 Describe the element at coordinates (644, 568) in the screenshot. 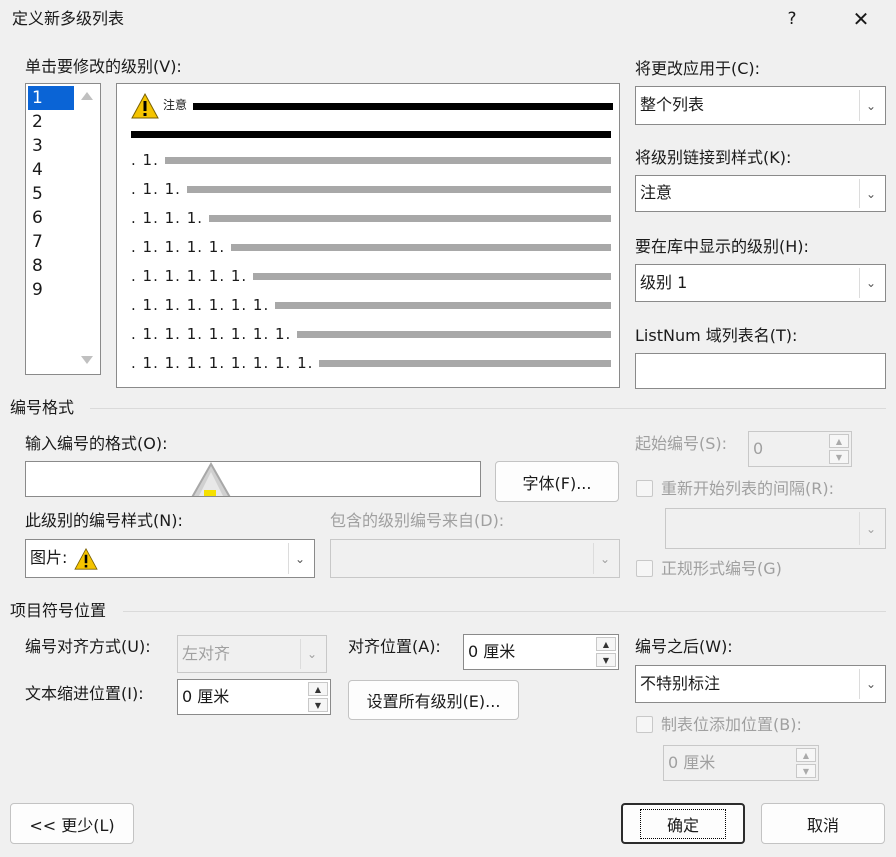

I see `legal-checkbox` at that location.